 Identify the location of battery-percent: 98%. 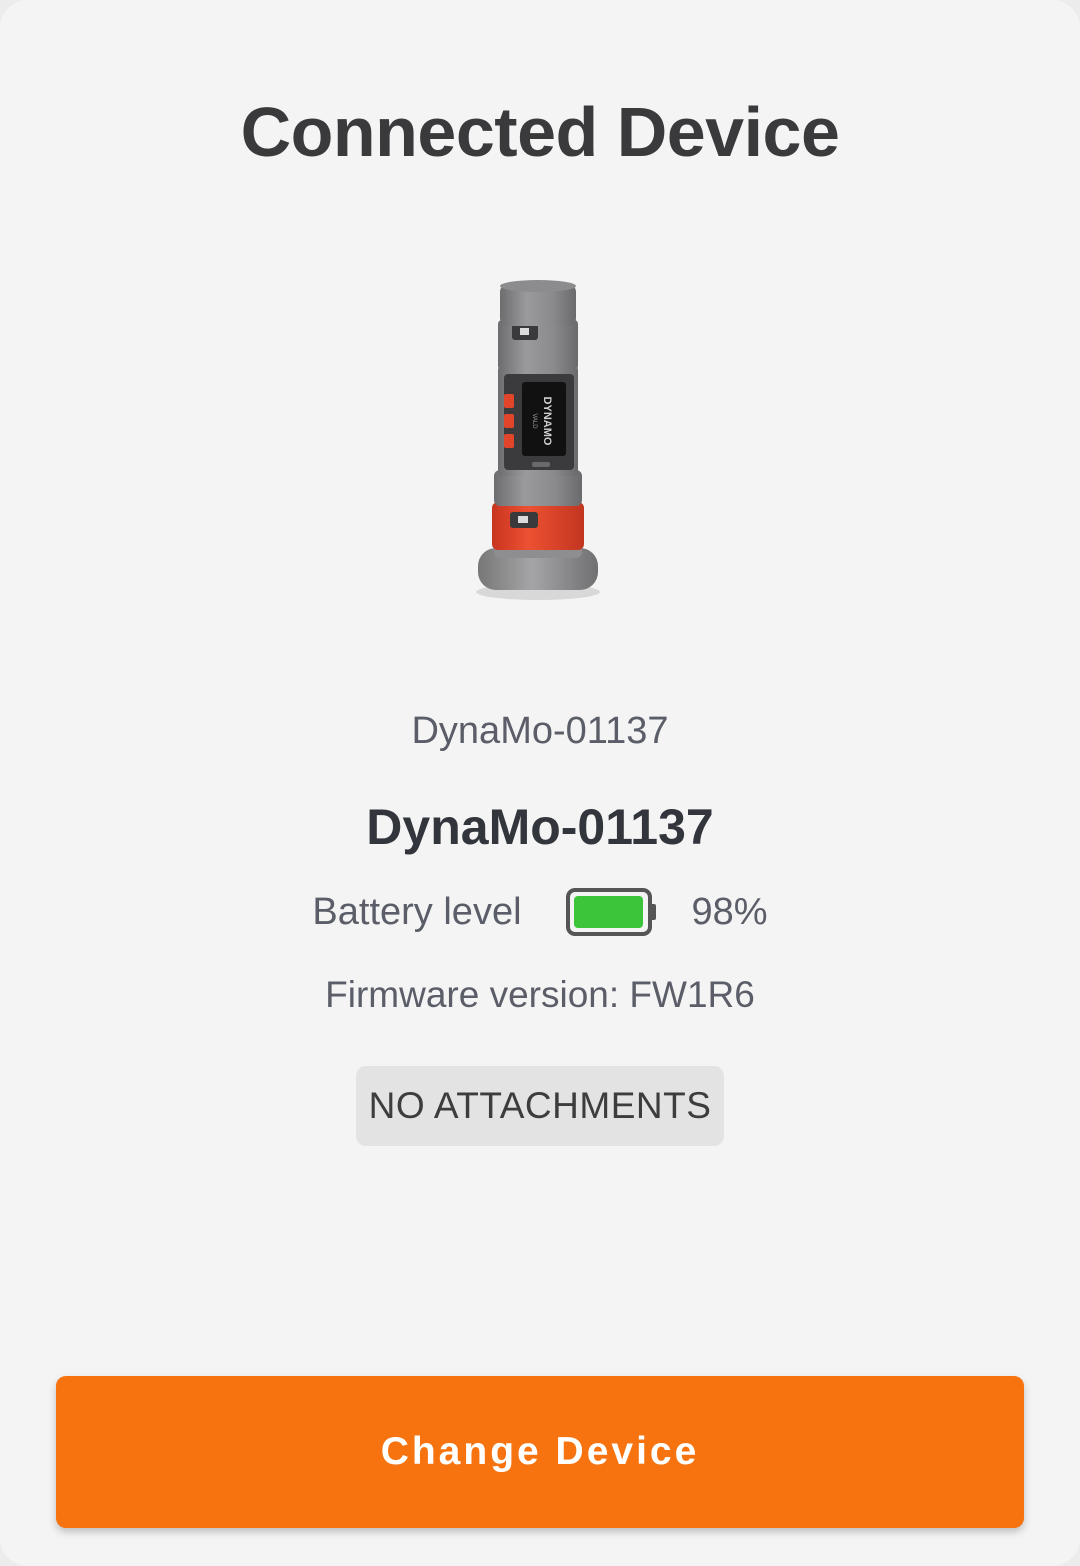
(729, 911).